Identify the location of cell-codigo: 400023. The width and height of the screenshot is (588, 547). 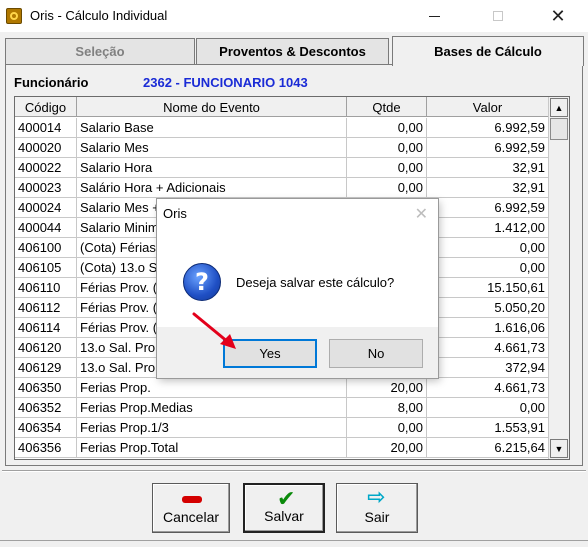
(46, 188).